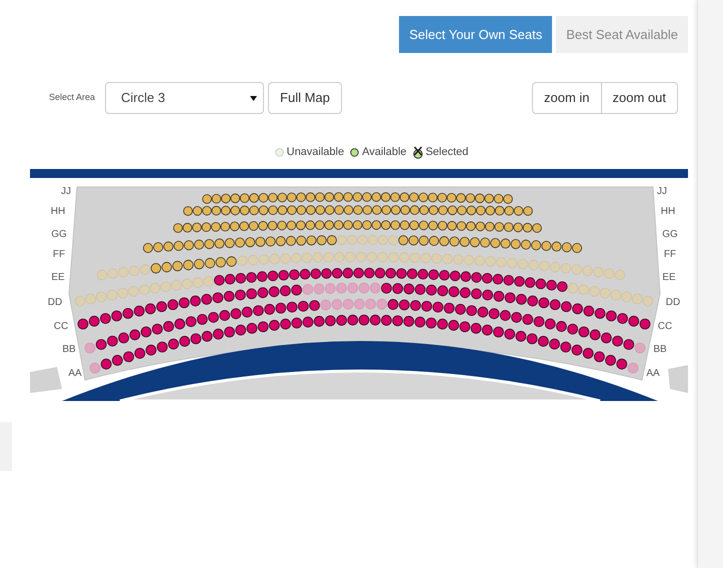 The height and width of the screenshot is (568, 723). Describe the element at coordinates (447, 152) in the screenshot. I see `legend-label: Selected` at that location.